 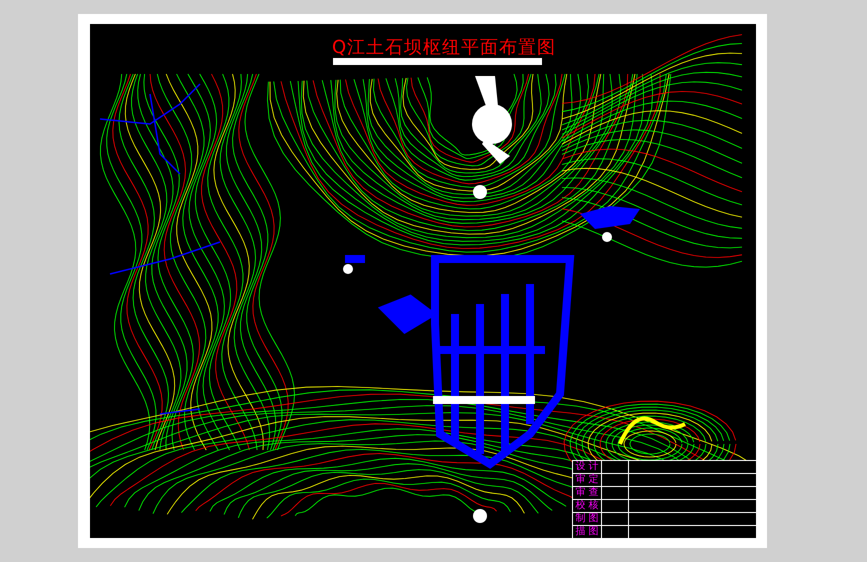 What do you see at coordinates (587, 493) in the screenshot?
I see `title-block-label: 审 查` at bounding box center [587, 493].